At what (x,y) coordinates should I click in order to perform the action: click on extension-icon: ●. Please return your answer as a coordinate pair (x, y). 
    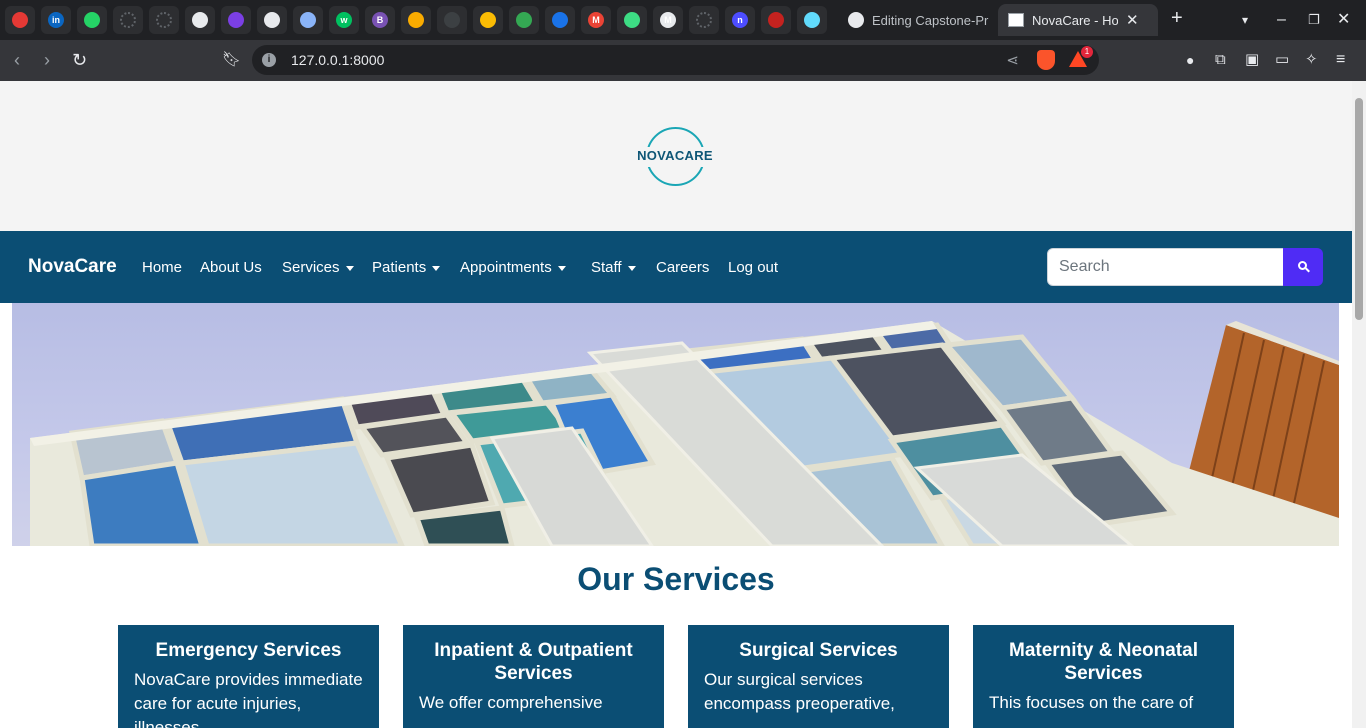
    Looking at the image, I should click on (1190, 60).